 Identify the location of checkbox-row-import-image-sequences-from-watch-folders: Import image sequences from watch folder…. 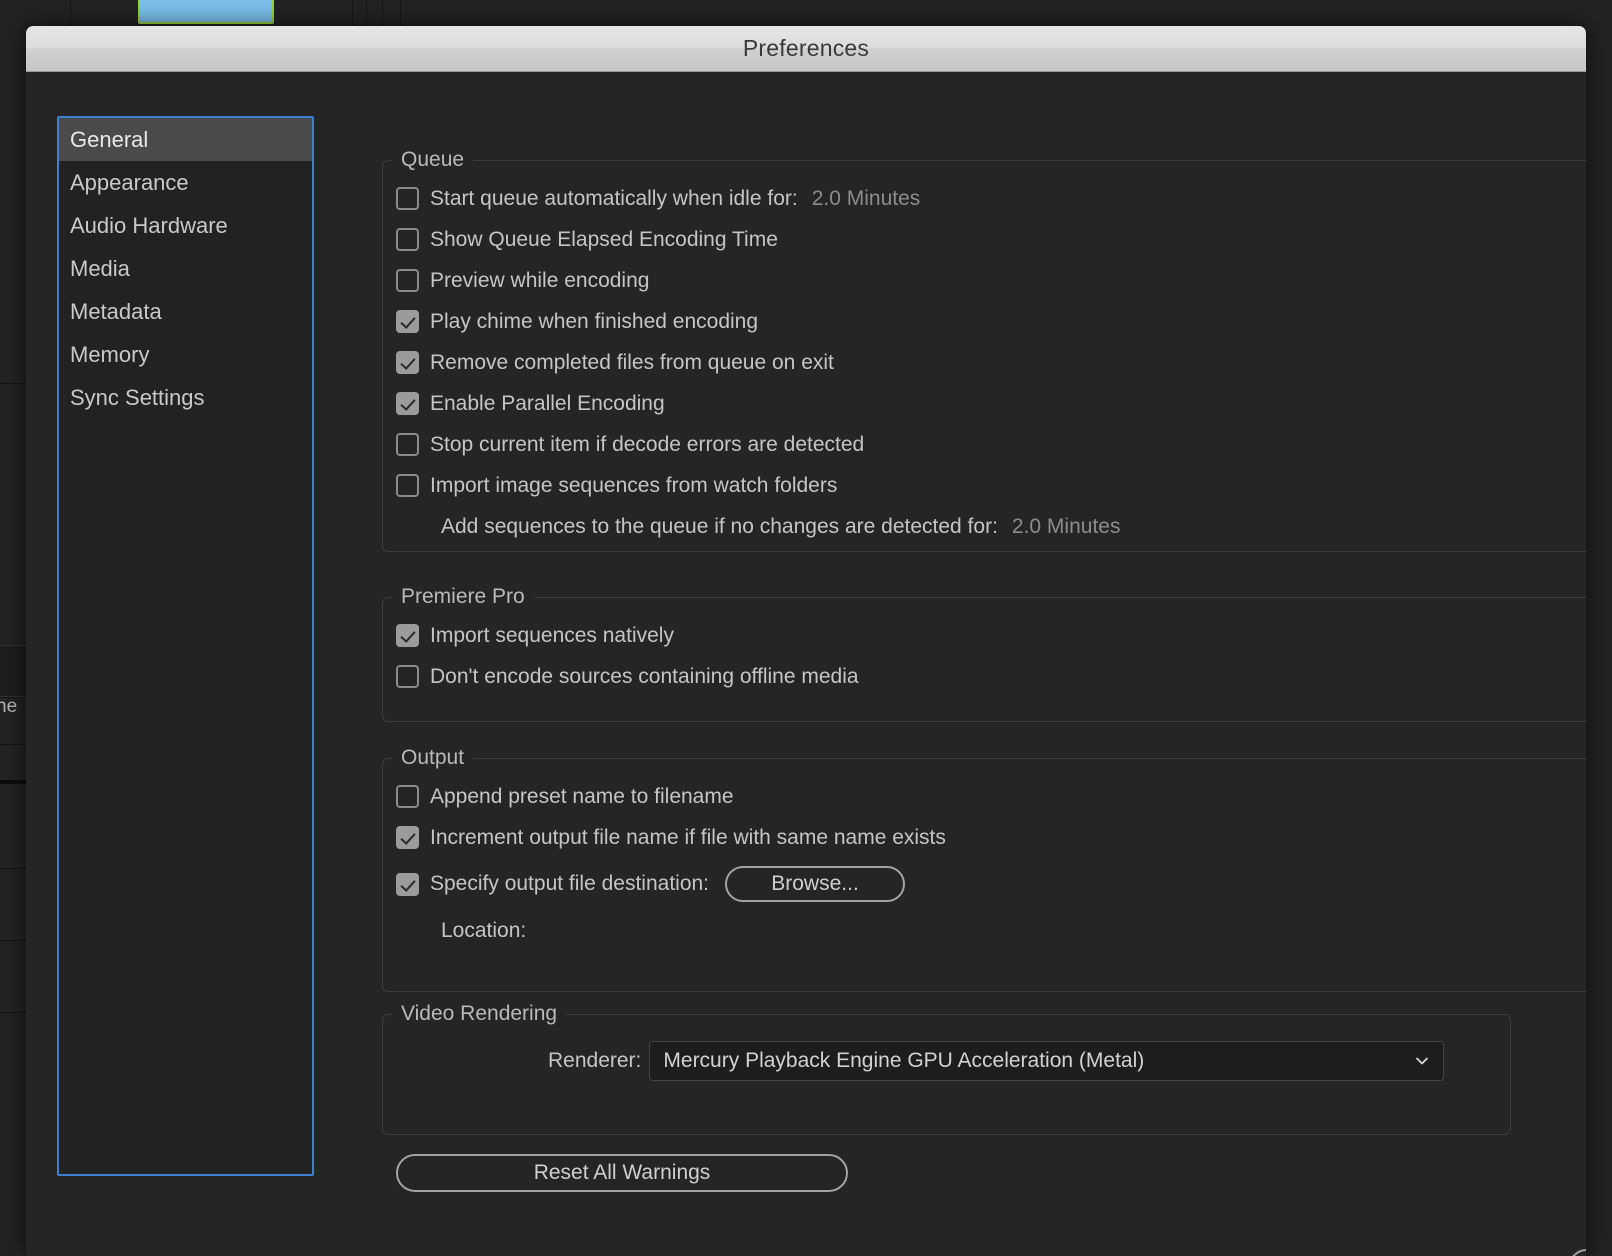
(984, 485).